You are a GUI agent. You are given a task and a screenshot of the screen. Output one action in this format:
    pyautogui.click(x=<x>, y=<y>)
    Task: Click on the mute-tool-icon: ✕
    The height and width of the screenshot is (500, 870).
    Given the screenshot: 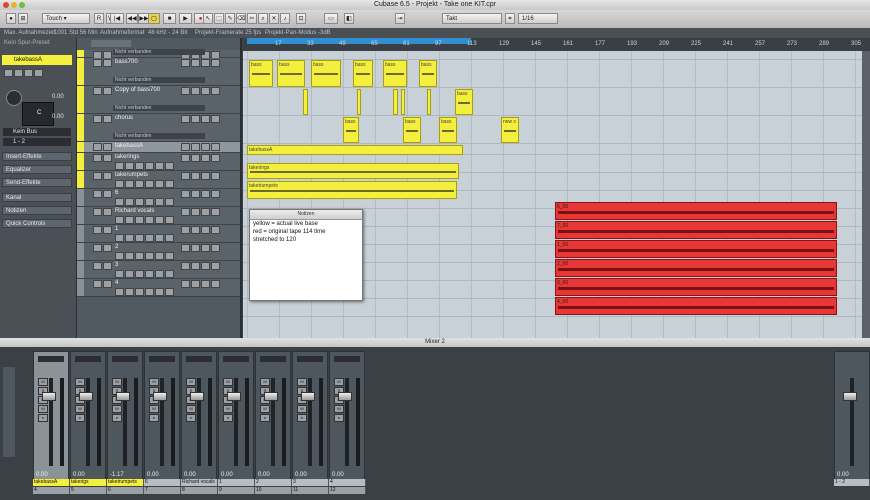 What is the action you would take?
    pyautogui.click(x=274, y=18)
    